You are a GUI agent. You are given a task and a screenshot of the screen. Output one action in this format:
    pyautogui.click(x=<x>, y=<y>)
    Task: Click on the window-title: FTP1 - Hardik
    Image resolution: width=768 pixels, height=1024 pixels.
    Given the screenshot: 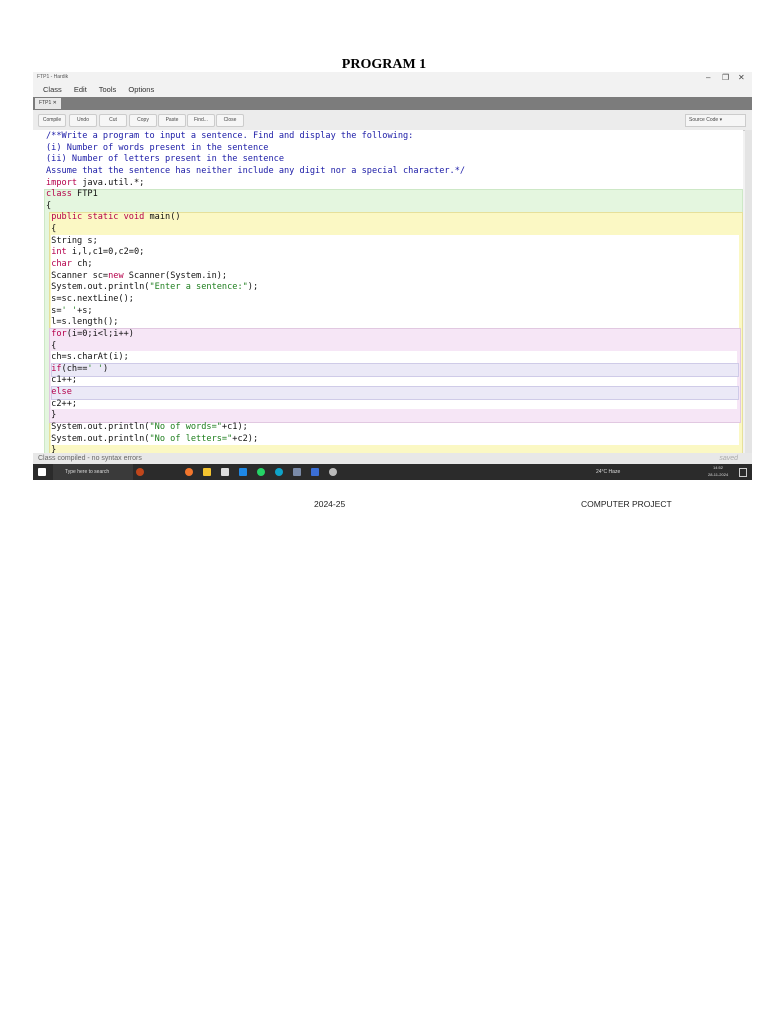 What is the action you would take?
    pyautogui.click(x=53, y=77)
    